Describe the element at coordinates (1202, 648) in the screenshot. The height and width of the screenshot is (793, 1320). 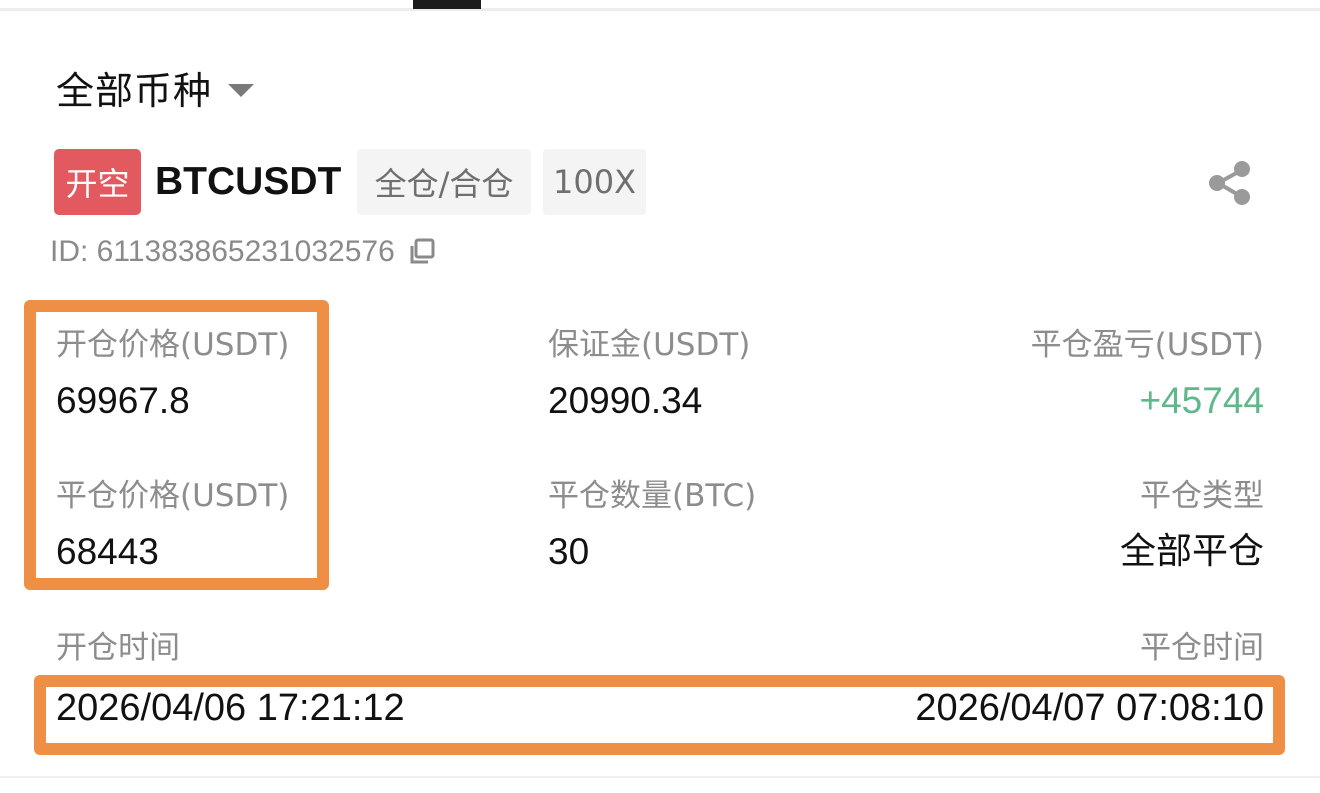
I see `close-time-label: 平仓时间` at that location.